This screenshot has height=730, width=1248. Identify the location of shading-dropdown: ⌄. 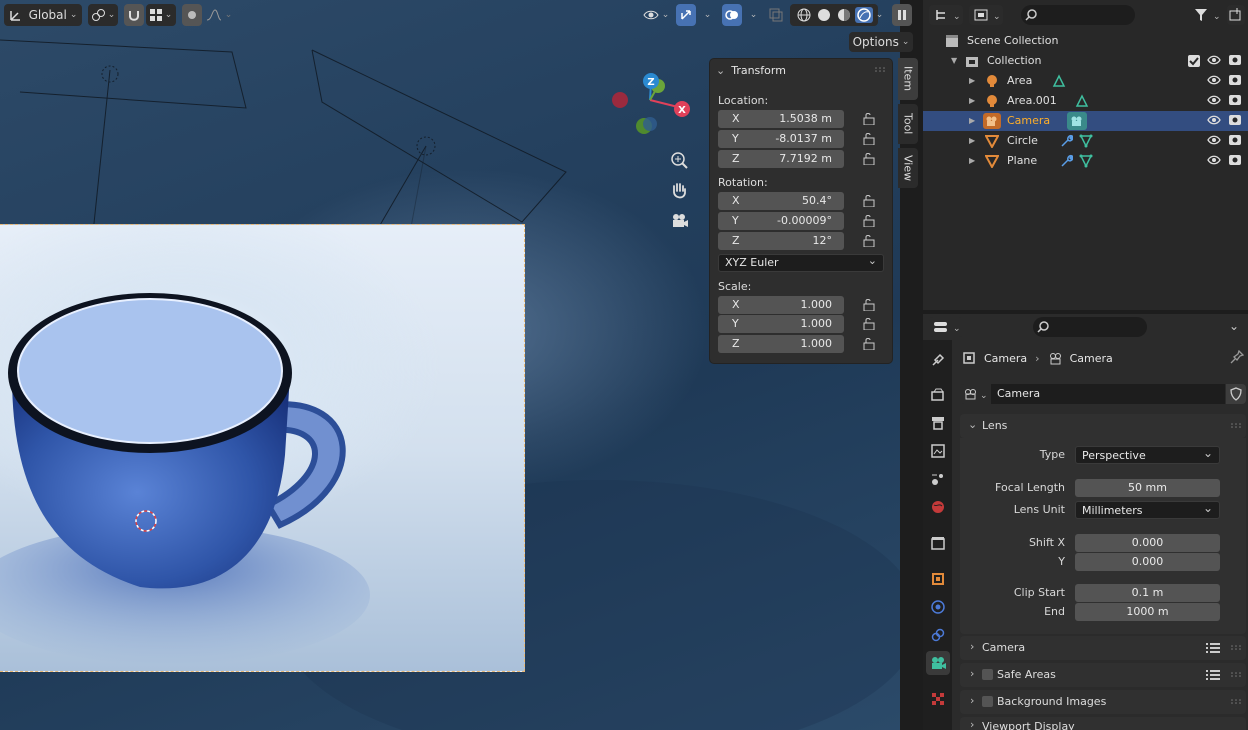
(878, 15).